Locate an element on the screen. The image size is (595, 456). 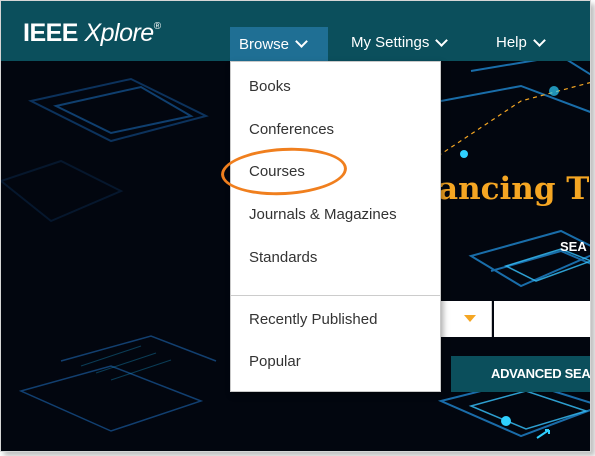
menu-item-books: Books is located at coordinates (270, 86).